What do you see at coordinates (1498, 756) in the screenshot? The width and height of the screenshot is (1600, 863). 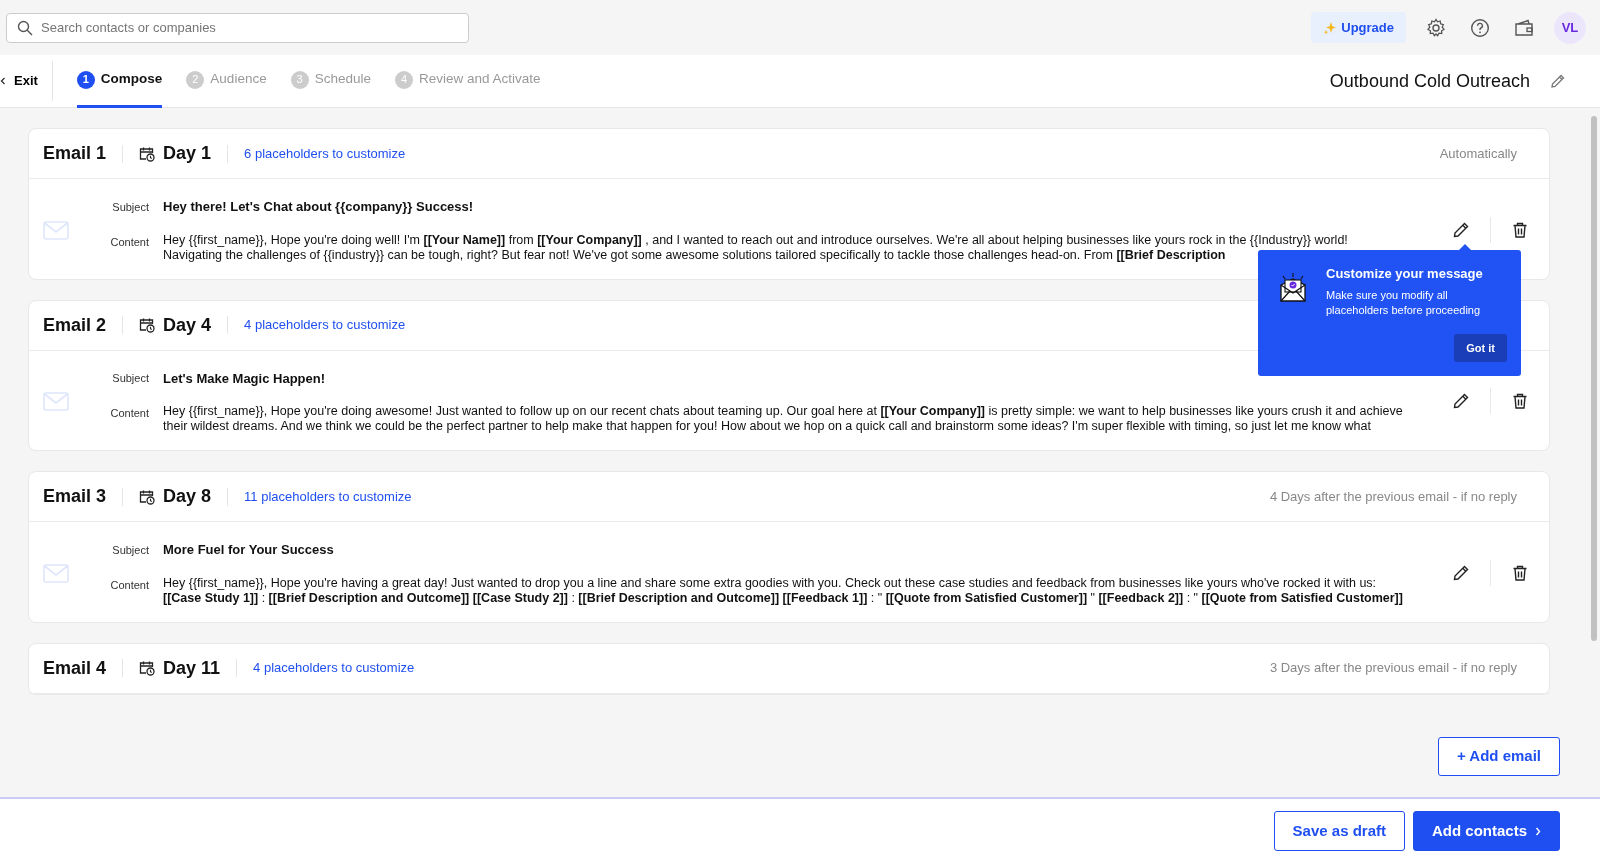 I see `add-email-button: + Add email` at bounding box center [1498, 756].